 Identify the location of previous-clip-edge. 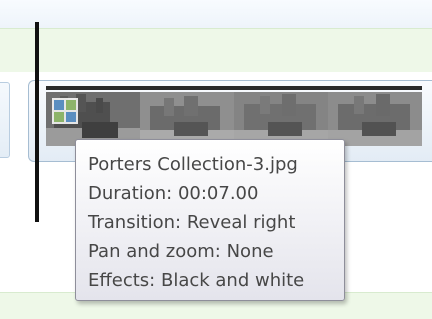
(5, 120).